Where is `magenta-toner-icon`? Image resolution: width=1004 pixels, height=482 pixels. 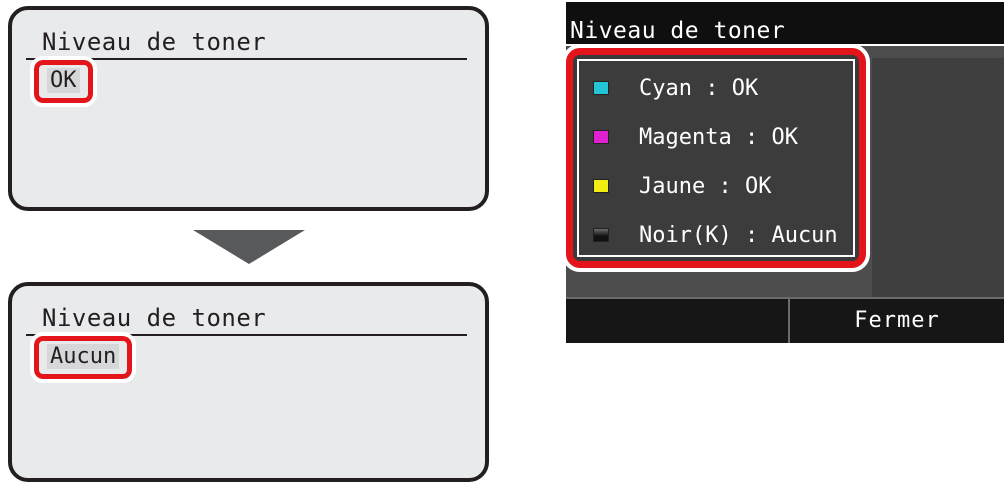
magenta-toner-icon is located at coordinates (601, 137).